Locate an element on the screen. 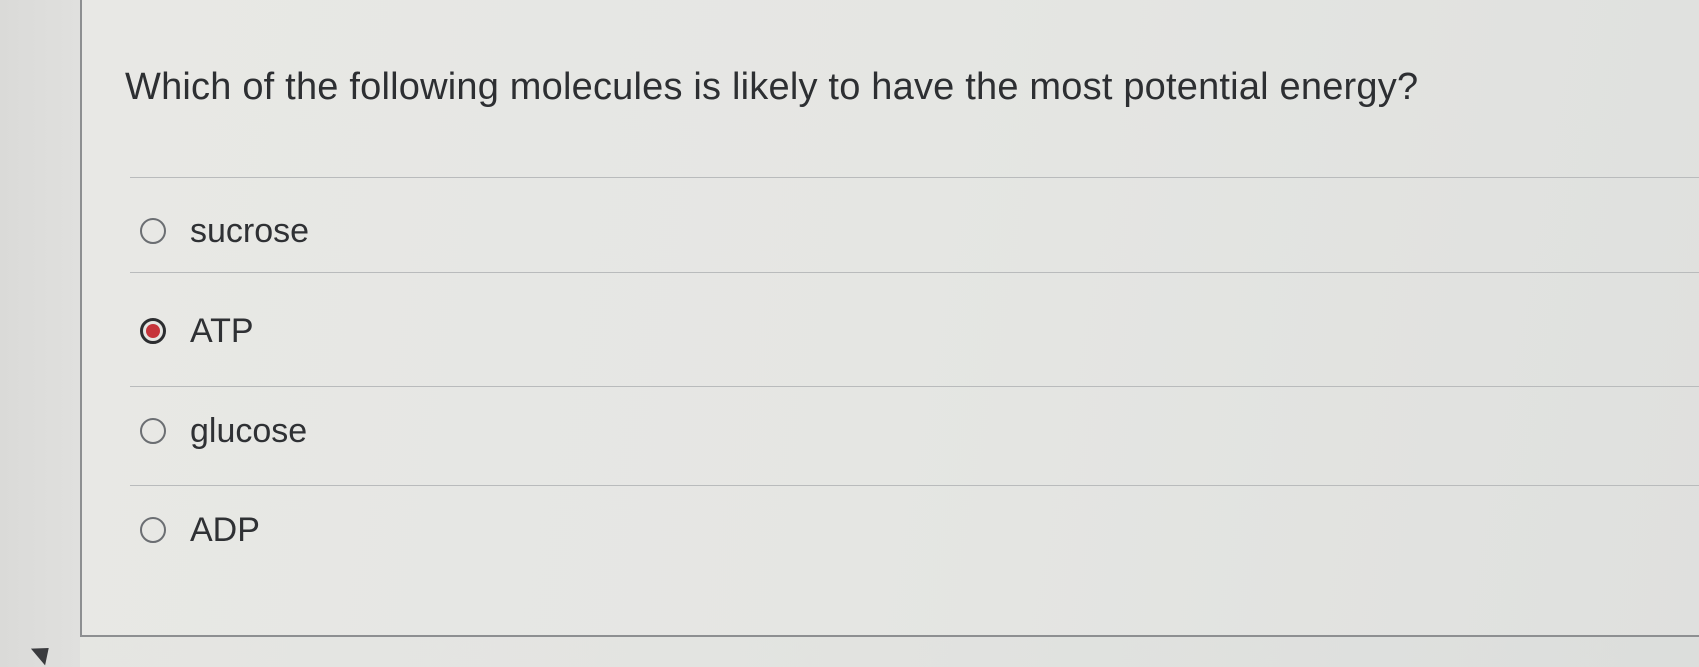 The height and width of the screenshot is (667, 1699). radio-selected-icon is located at coordinates (153, 331).